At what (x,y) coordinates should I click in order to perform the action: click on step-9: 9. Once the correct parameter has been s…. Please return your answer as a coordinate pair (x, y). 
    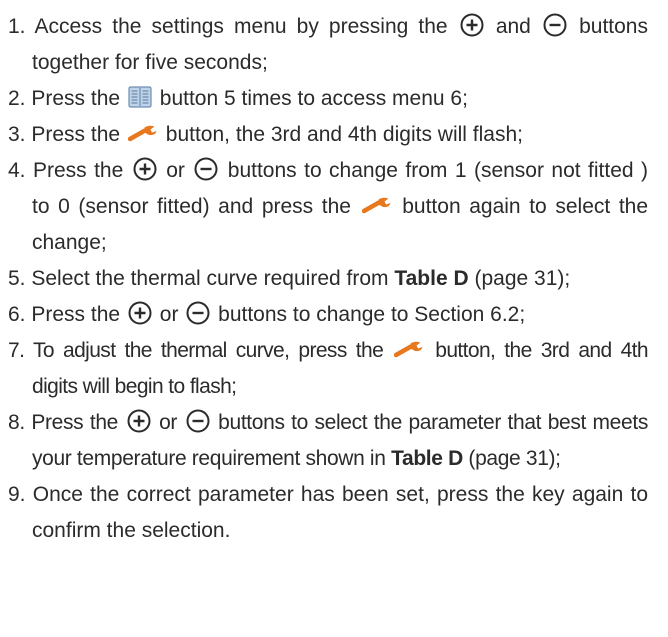
    Looking at the image, I should click on (328, 513).